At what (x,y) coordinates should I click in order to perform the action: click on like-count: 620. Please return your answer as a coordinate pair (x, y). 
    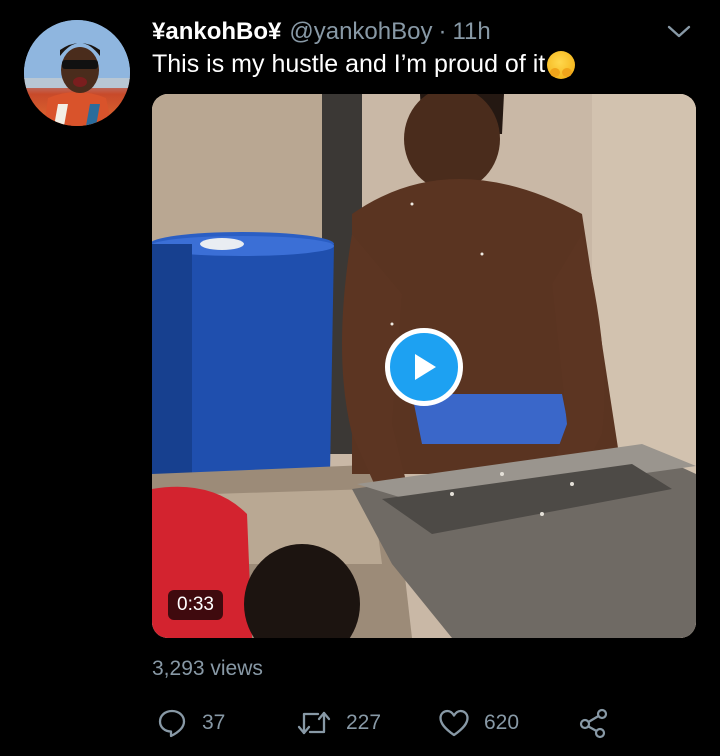
    Looking at the image, I should click on (502, 722).